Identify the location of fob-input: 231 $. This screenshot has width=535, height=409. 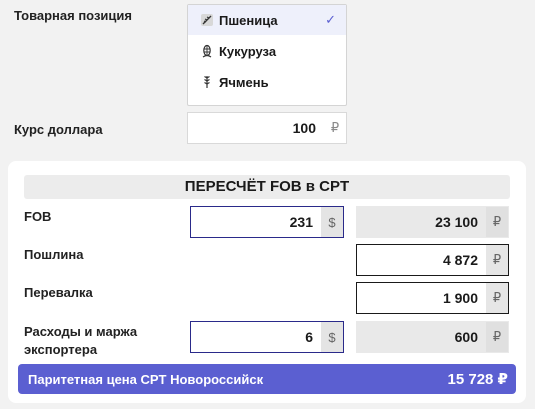
(267, 222).